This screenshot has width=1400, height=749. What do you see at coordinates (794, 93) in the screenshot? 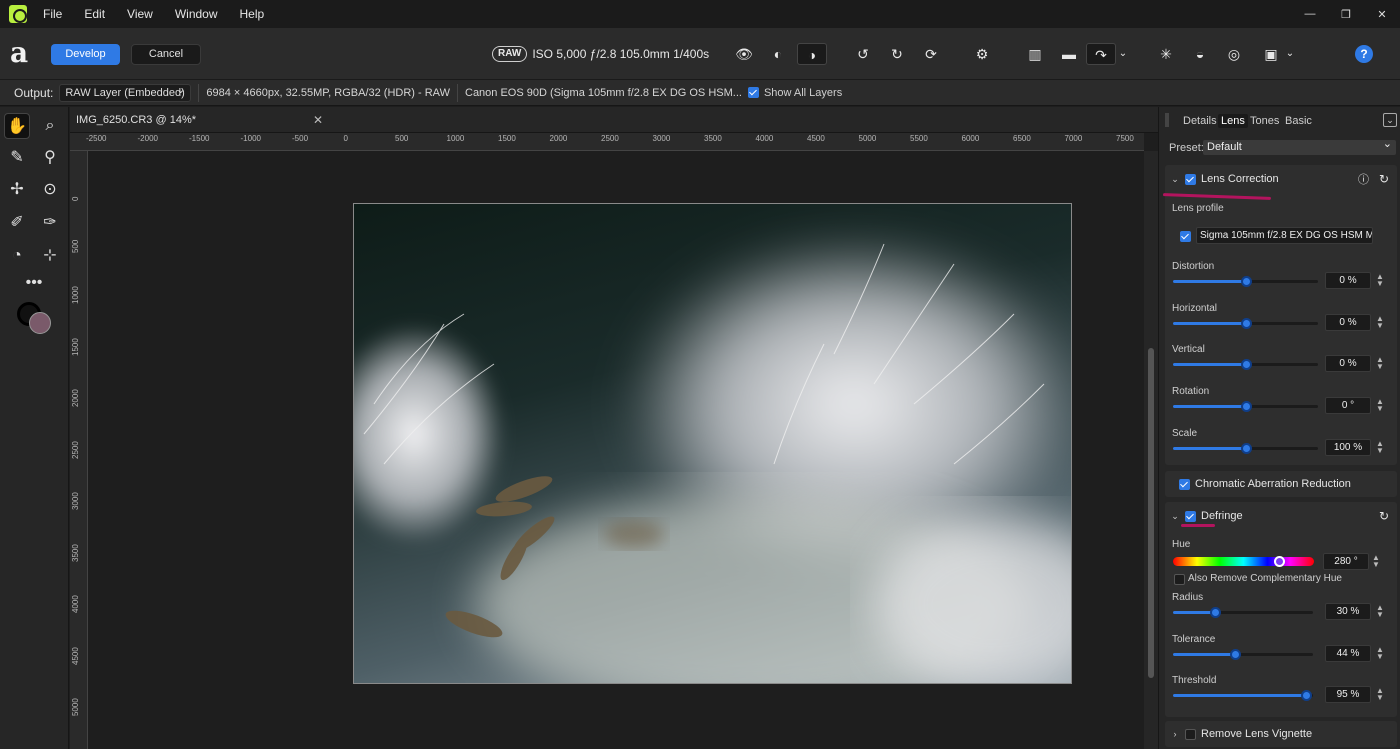
I see `show-all-layers-toggle: Show All Layers` at bounding box center [794, 93].